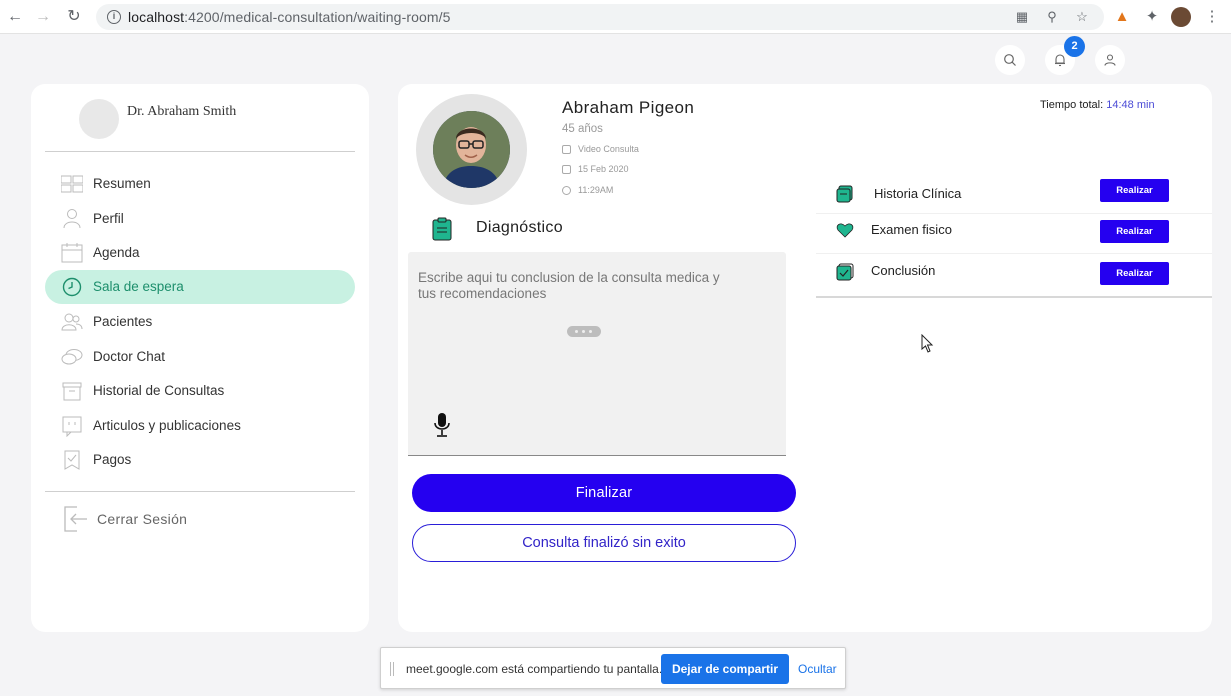  I want to click on microphone-icon, so click(442, 425).